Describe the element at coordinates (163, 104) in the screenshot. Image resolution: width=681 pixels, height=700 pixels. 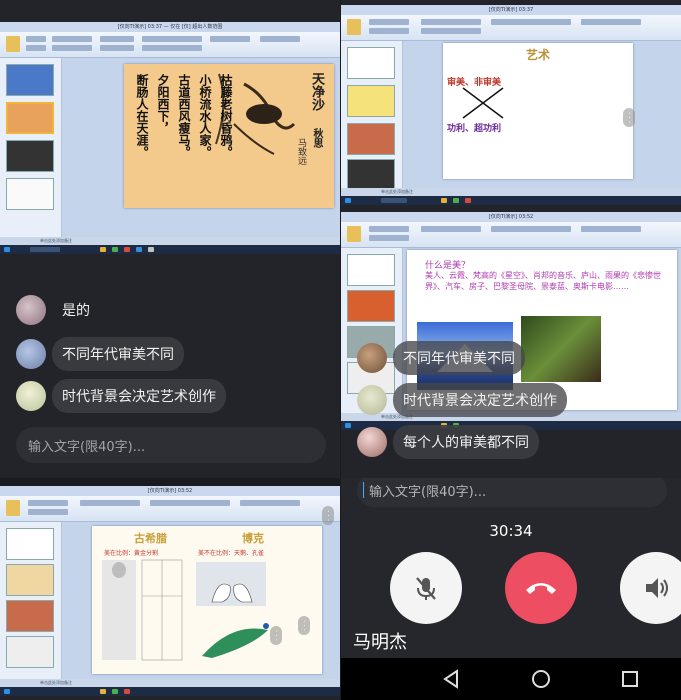
I see `poem-line: 夕阳西下，` at that location.